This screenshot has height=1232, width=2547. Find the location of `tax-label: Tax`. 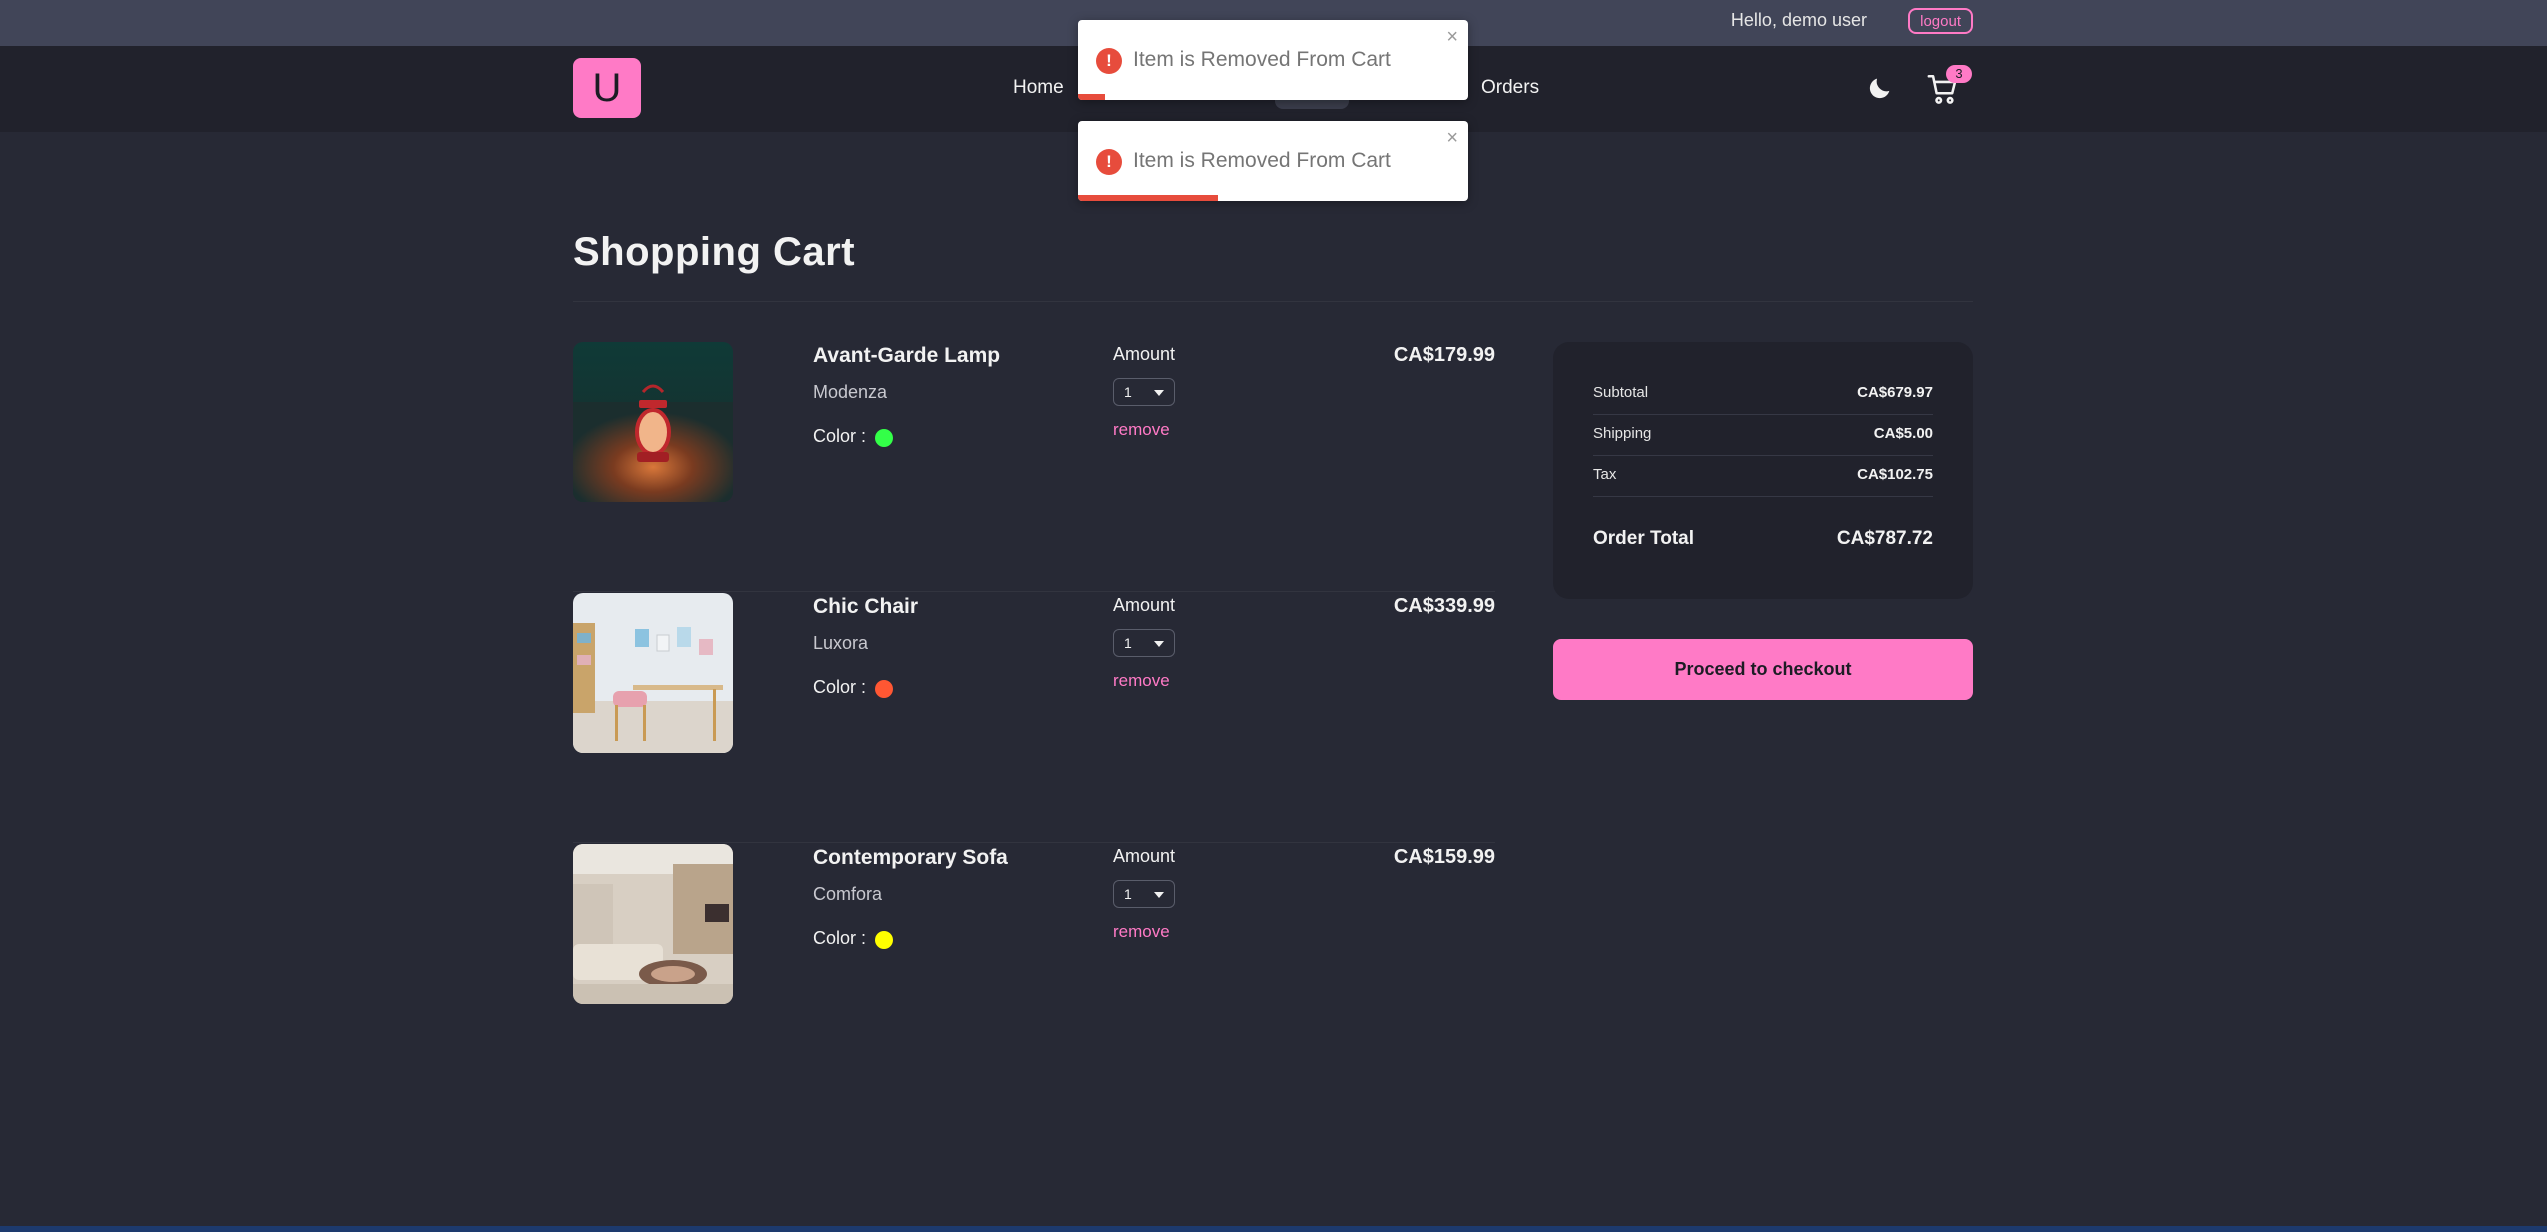

tax-label: Tax is located at coordinates (1605, 474).